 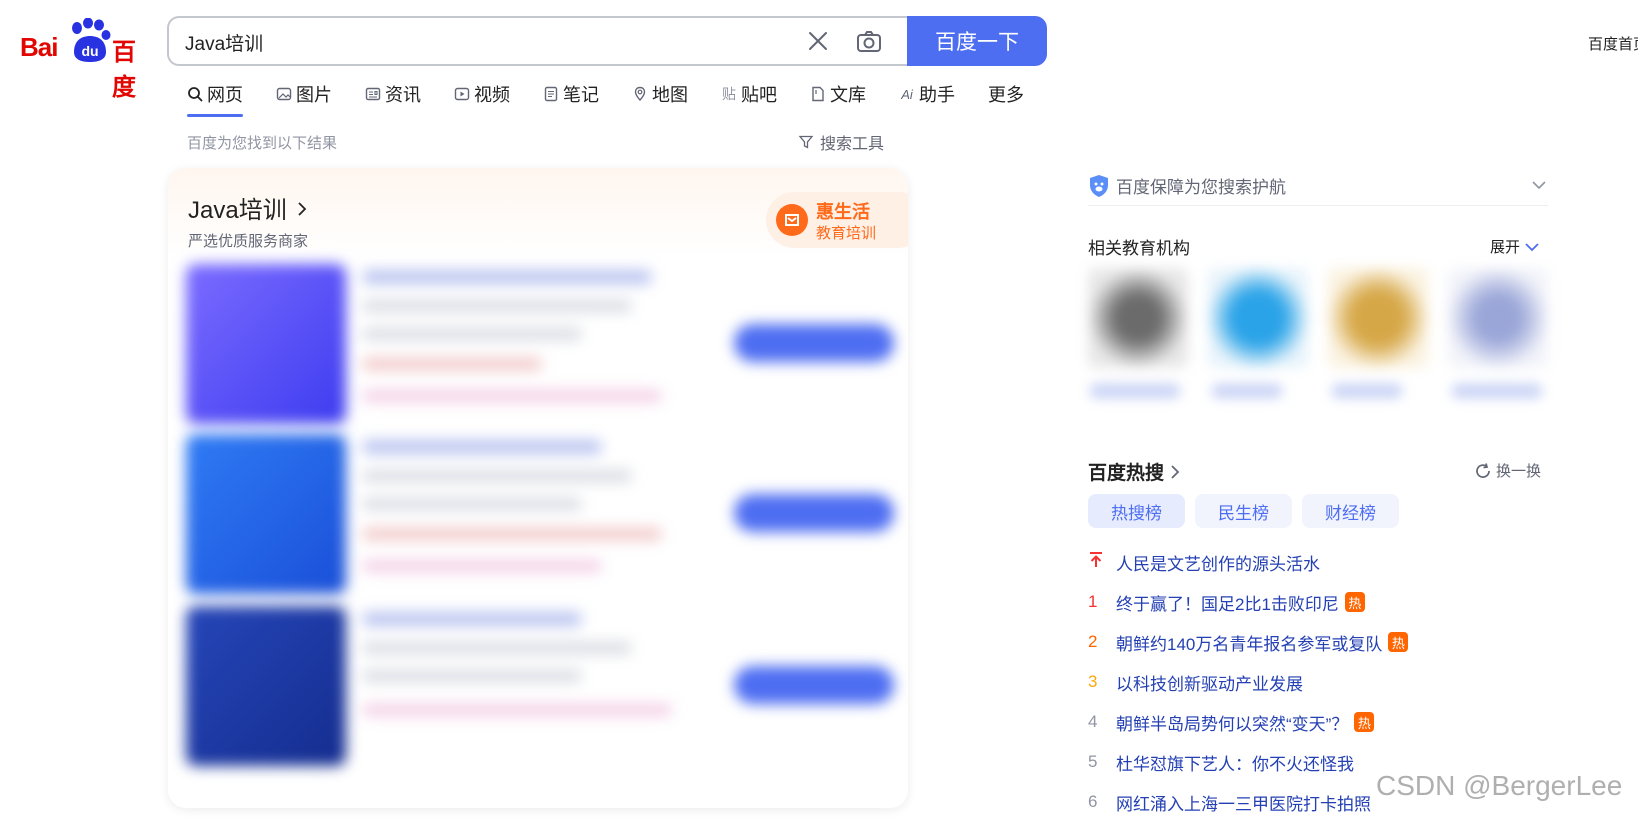 What do you see at coordinates (1243, 804) in the screenshot?
I see `hot-item-text: 网红涌入上海一三甲医院打卡拍照` at bounding box center [1243, 804].